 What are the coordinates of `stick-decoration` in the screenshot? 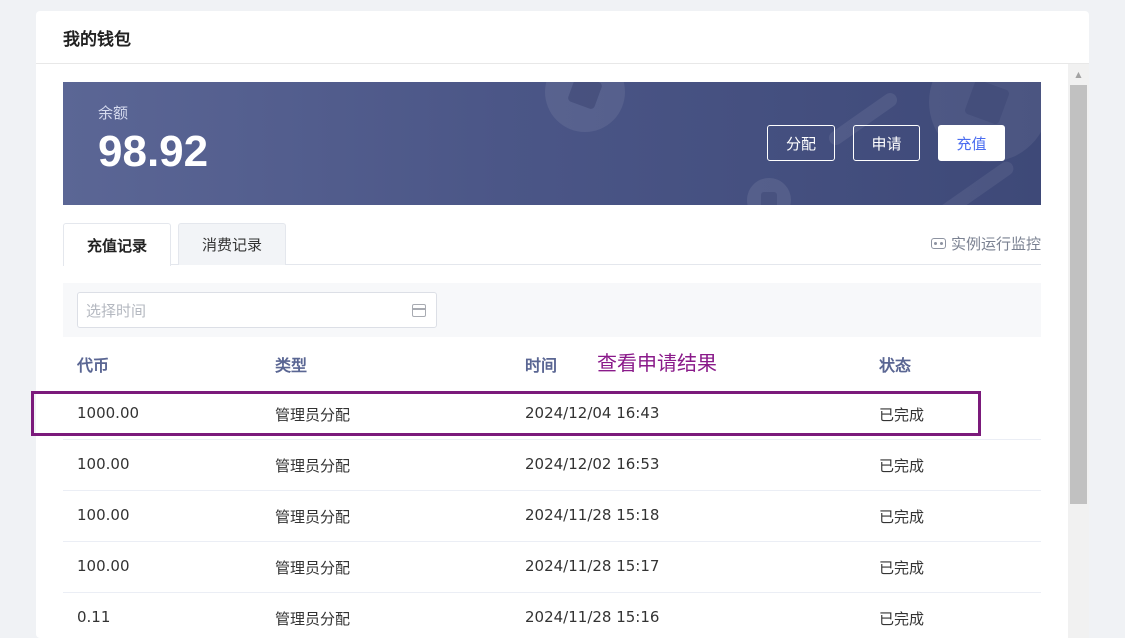 It's located at (963, 181).